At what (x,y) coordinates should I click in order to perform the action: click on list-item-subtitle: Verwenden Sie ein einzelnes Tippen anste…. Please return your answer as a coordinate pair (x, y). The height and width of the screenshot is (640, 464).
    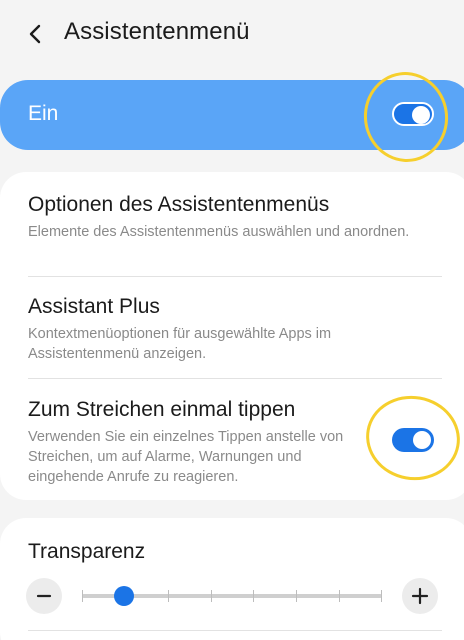
    Looking at the image, I should click on (186, 457).